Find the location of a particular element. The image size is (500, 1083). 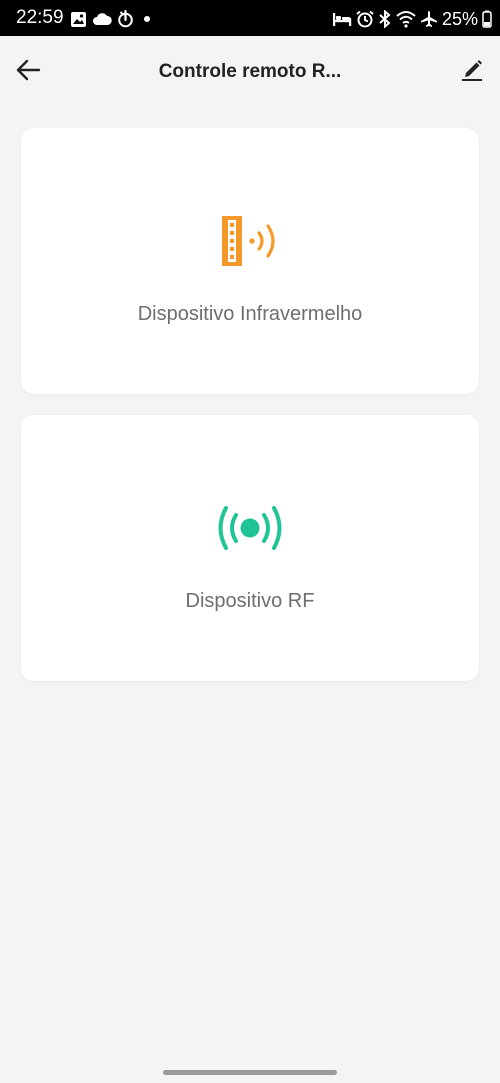

status-time: 22:59 is located at coordinates (40, 17).